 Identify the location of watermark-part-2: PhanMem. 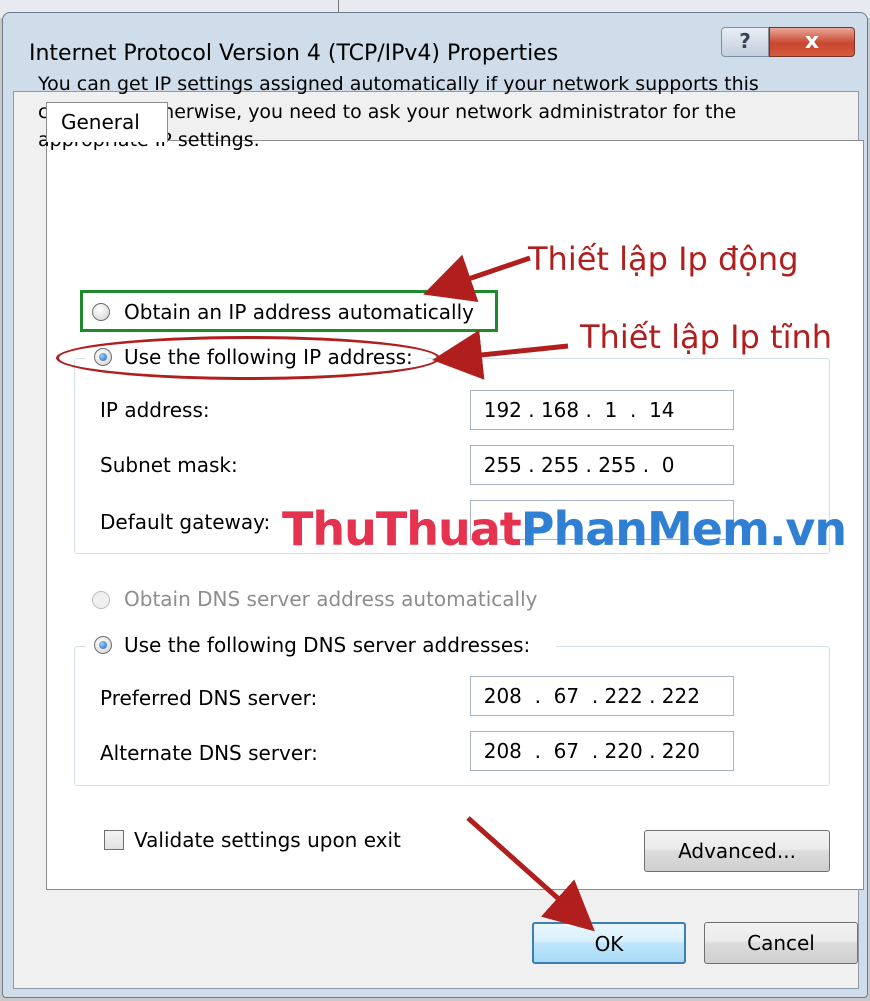
(645, 529).